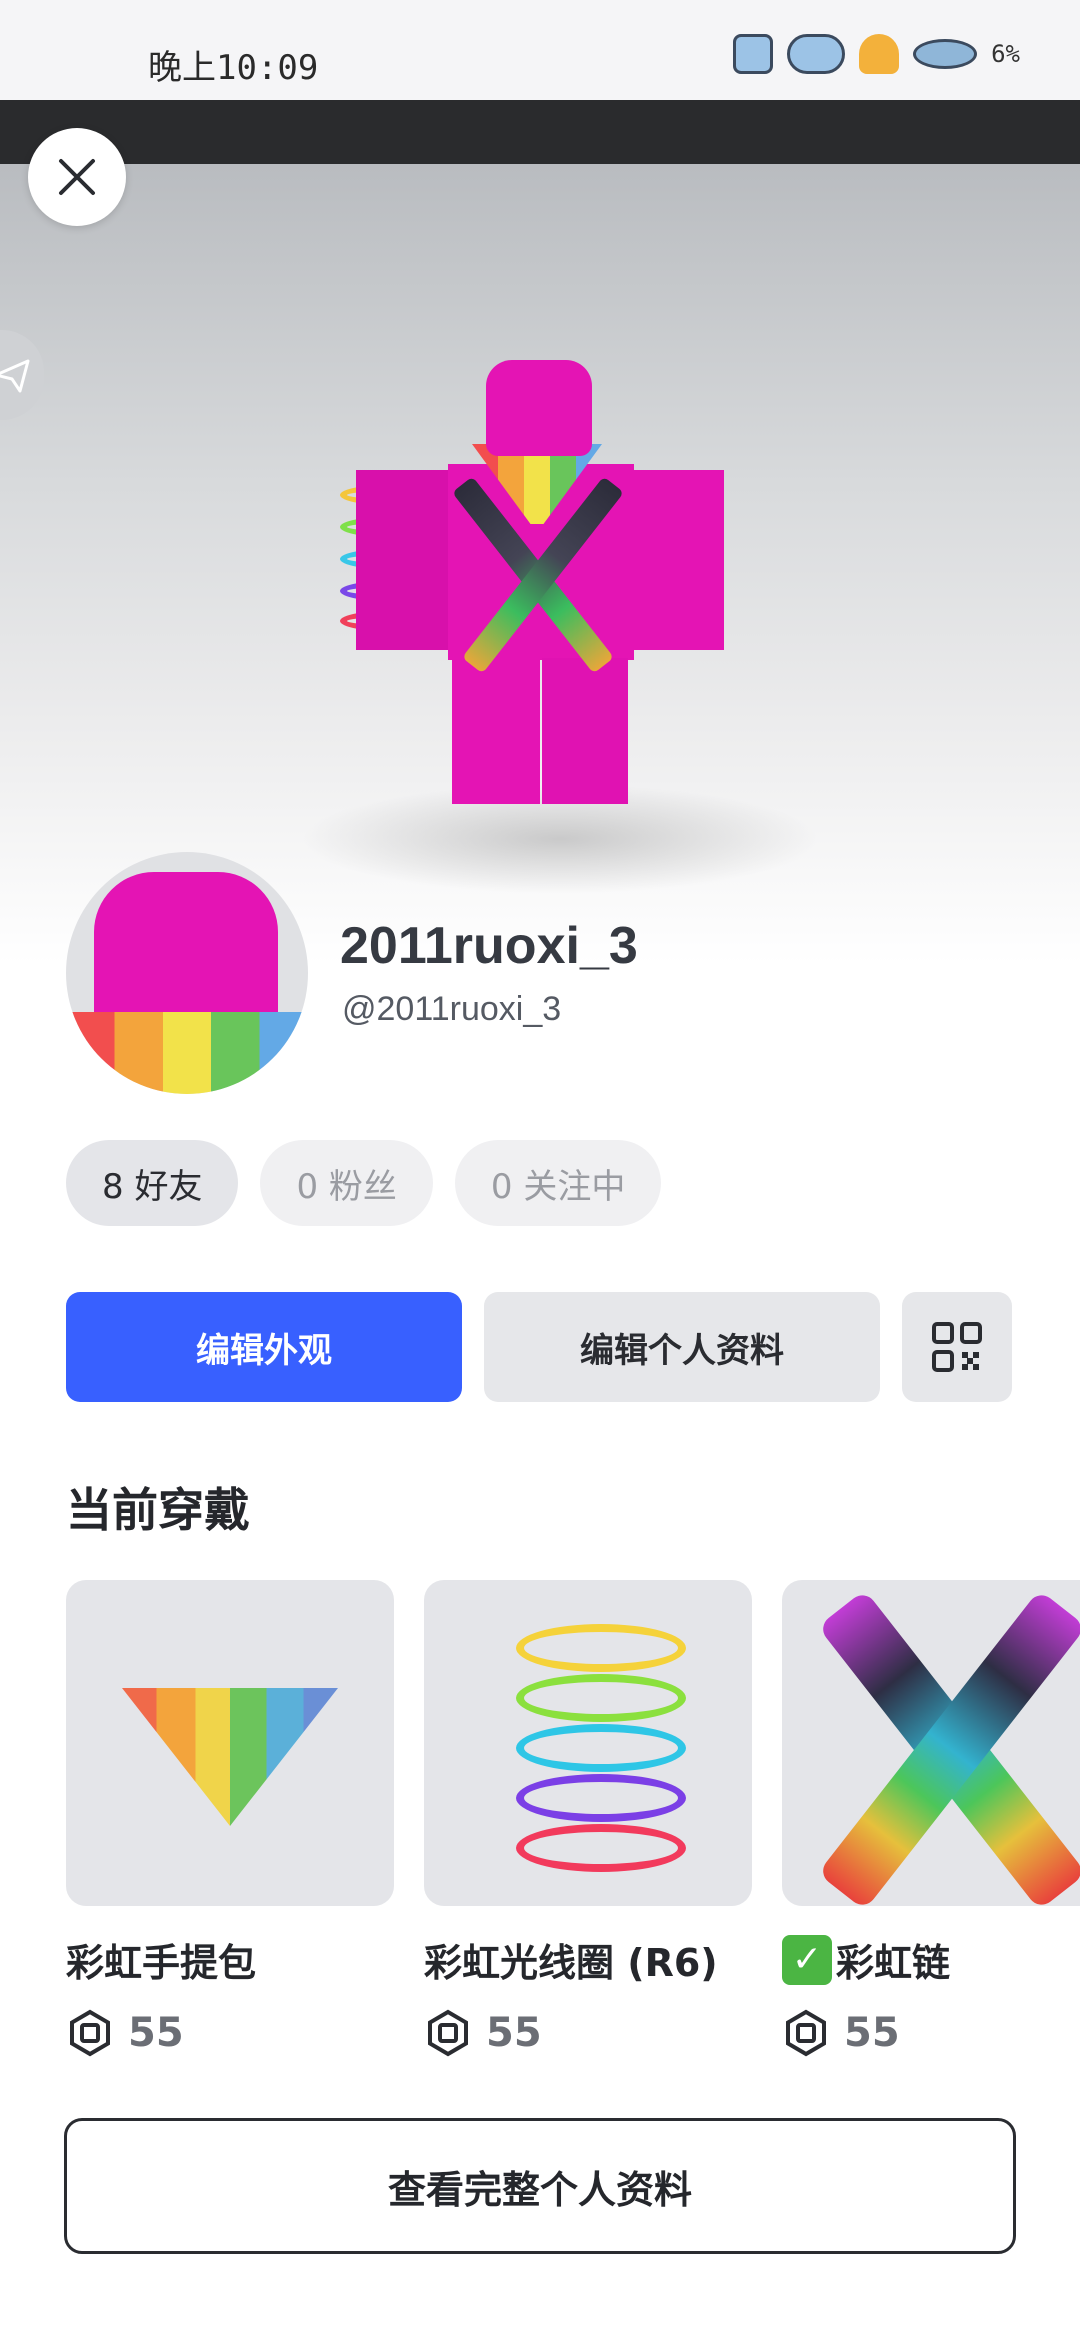  Describe the element at coordinates (264, 1347) in the screenshot. I see `edit-avatar-button: 编辑外观` at that location.